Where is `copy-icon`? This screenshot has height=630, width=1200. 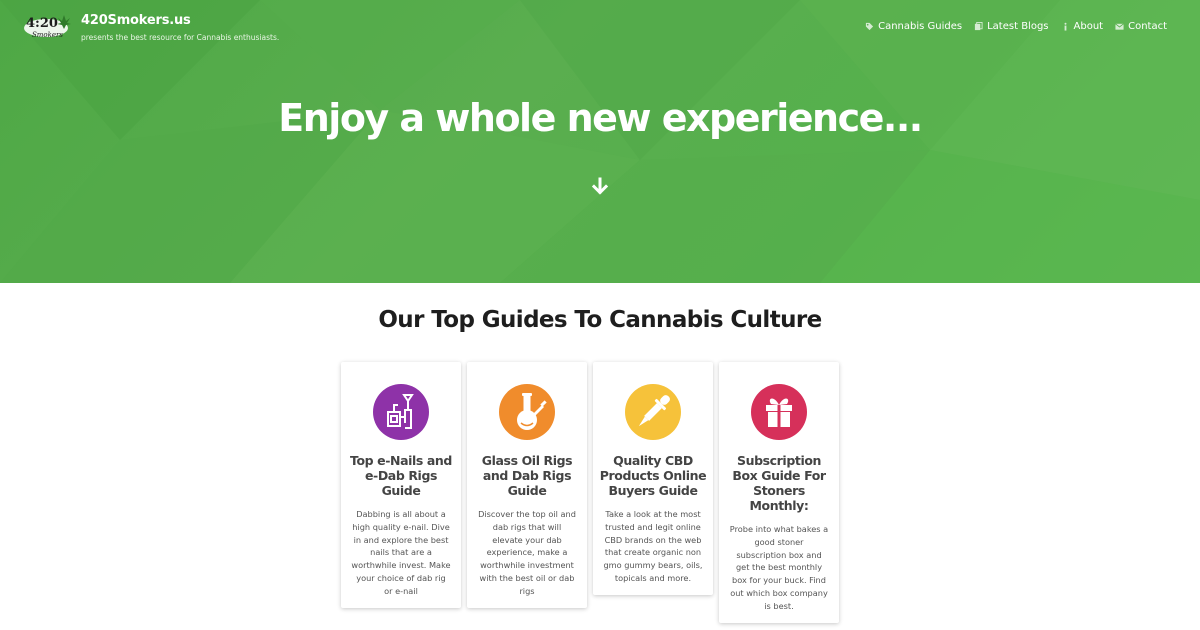
copy-icon is located at coordinates (979, 26).